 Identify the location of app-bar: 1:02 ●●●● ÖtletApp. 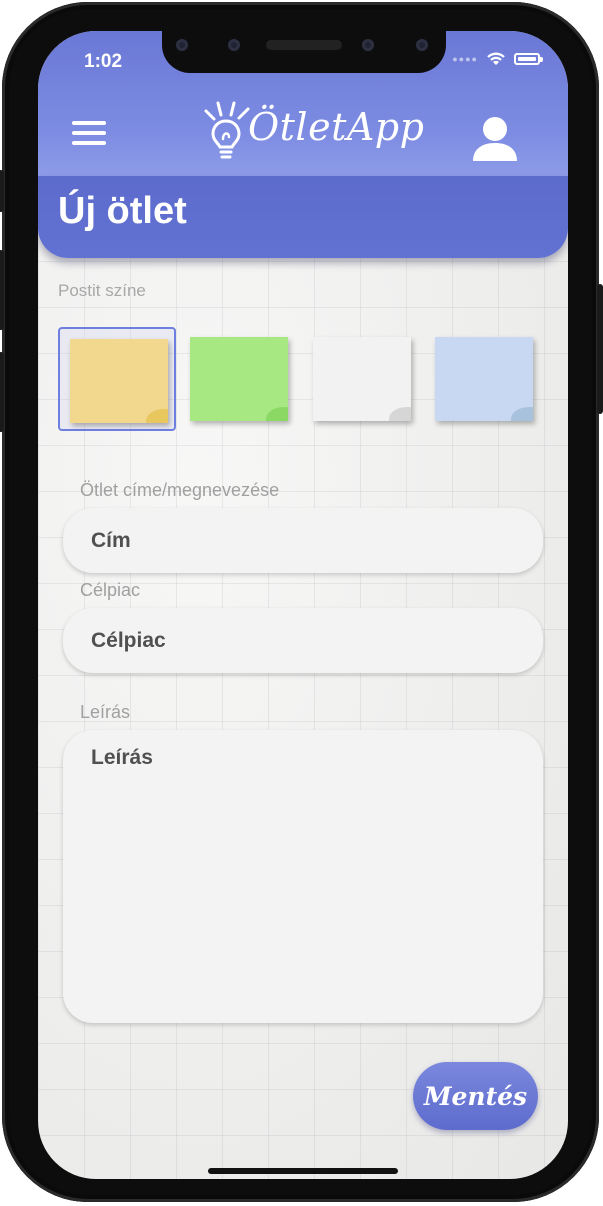
(303, 103).